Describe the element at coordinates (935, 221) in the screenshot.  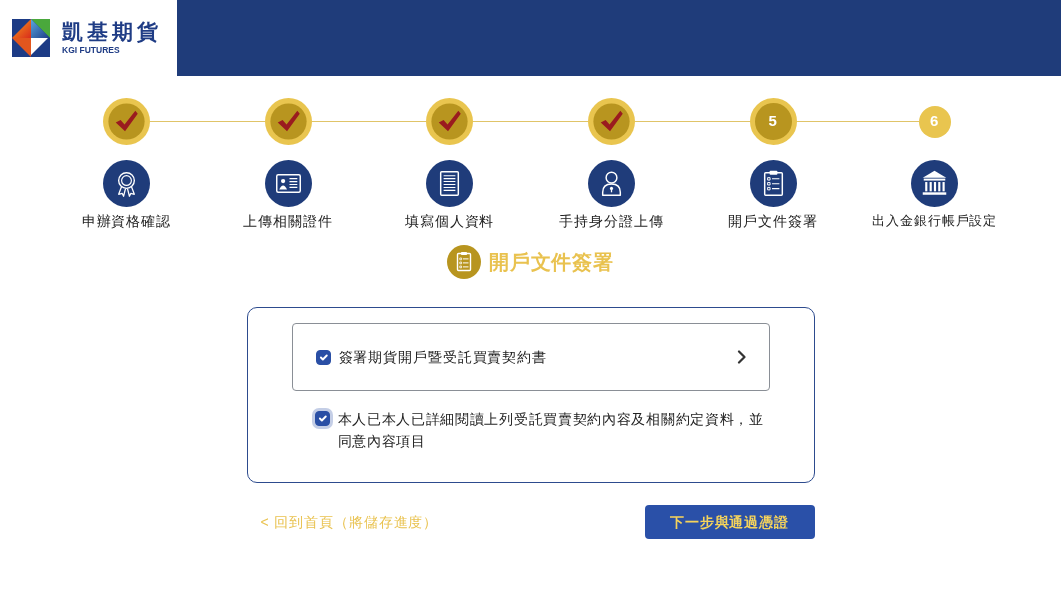
I see `step-label: 出入金銀行帳戶設定` at that location.